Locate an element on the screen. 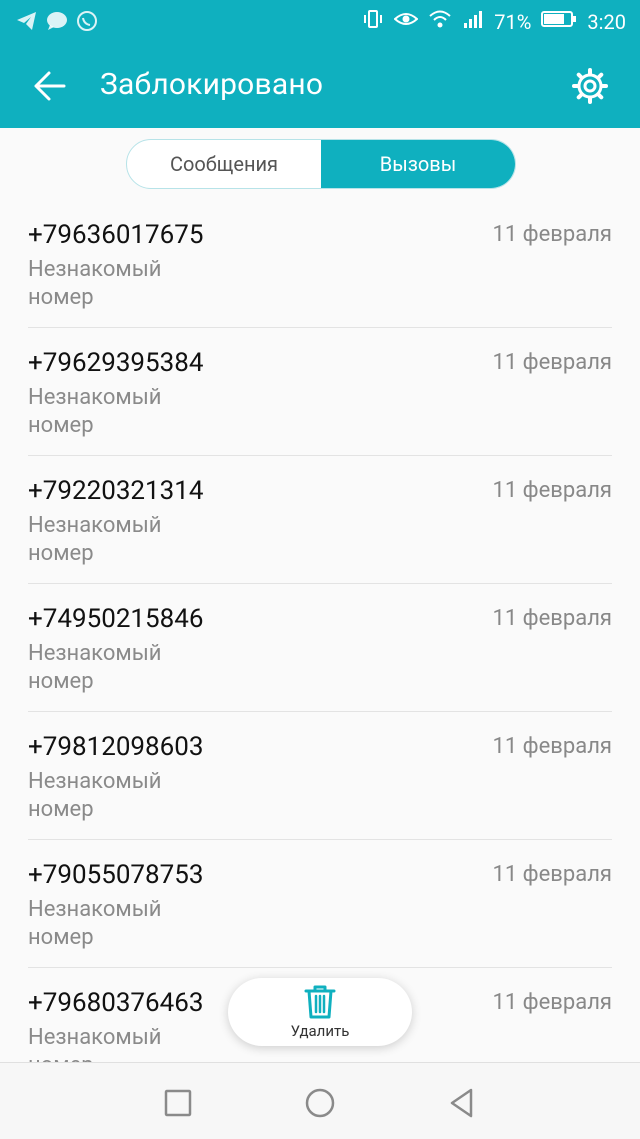  arrow-left-icon is located at coordinates (50, 86).